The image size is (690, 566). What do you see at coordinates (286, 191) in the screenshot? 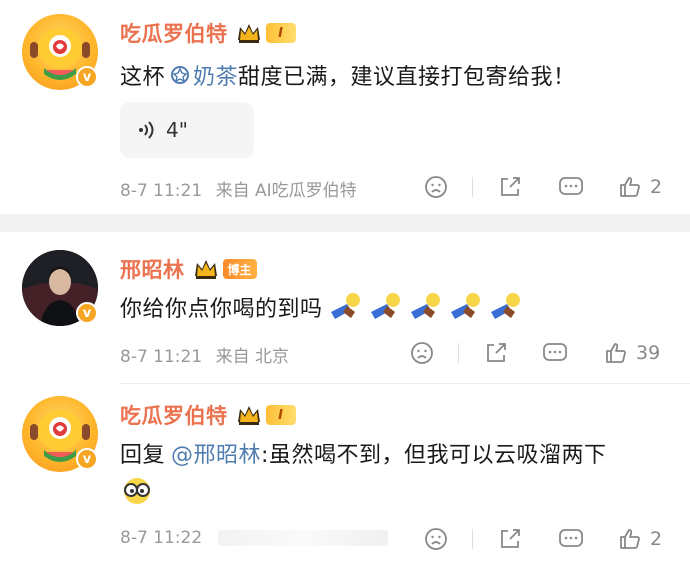
I see `source: 来自 AI吃瓜罗伯特` at bounding box center [286, 191].